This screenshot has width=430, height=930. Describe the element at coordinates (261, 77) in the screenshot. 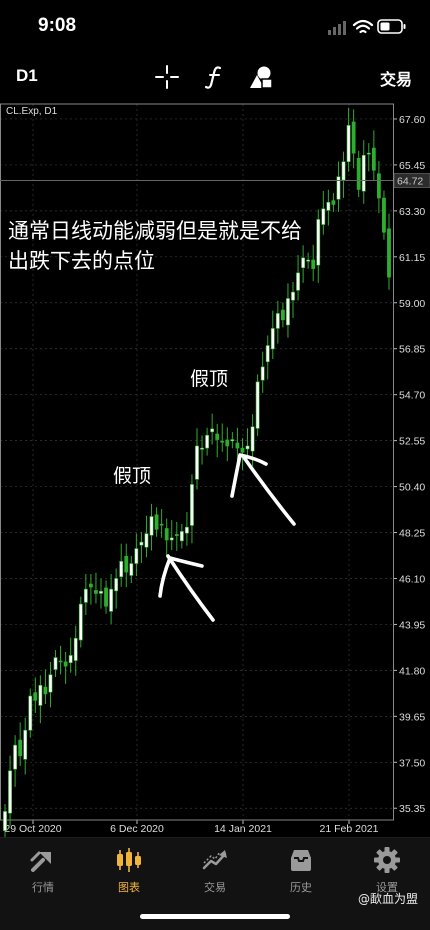

I see `objects-icon` at that location.